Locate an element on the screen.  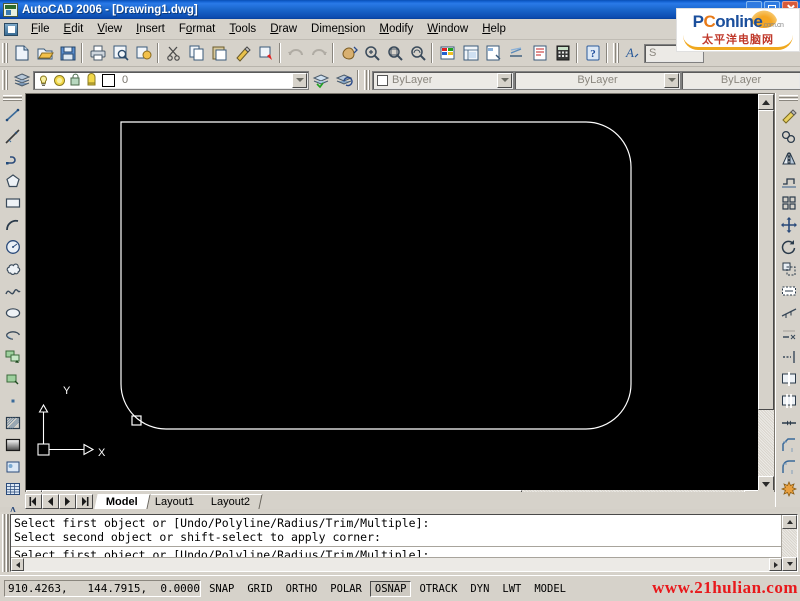
draw-toolbar-grip is located at coordinates (12, 98).